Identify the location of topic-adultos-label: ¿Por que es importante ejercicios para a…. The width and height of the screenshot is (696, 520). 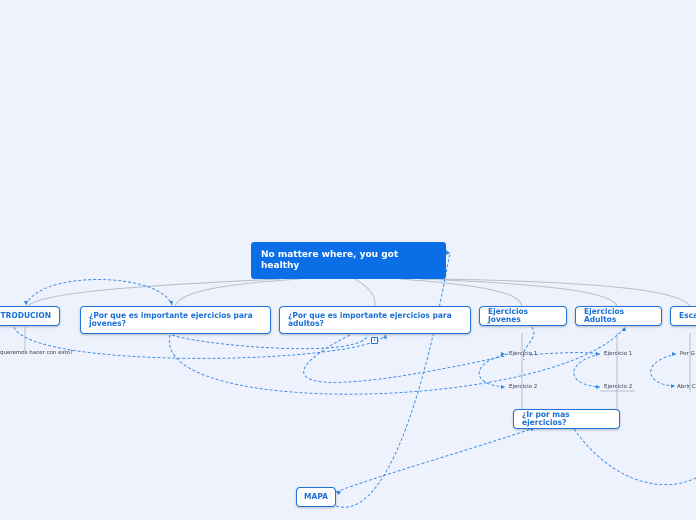
(370, 319).